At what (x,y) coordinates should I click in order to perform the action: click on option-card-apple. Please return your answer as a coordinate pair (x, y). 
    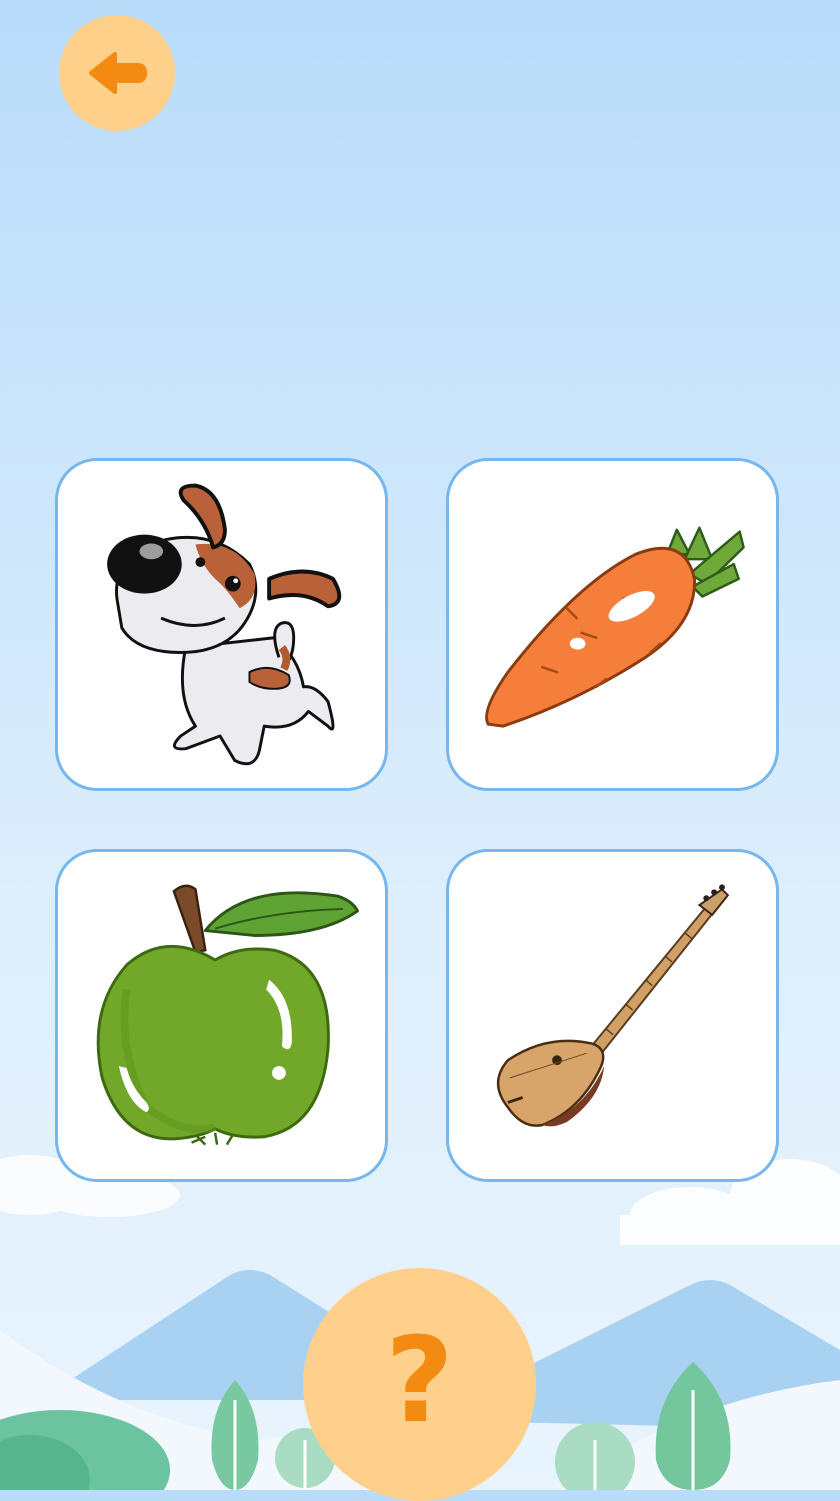
    Looking at the image, I should click on (221, 1015).